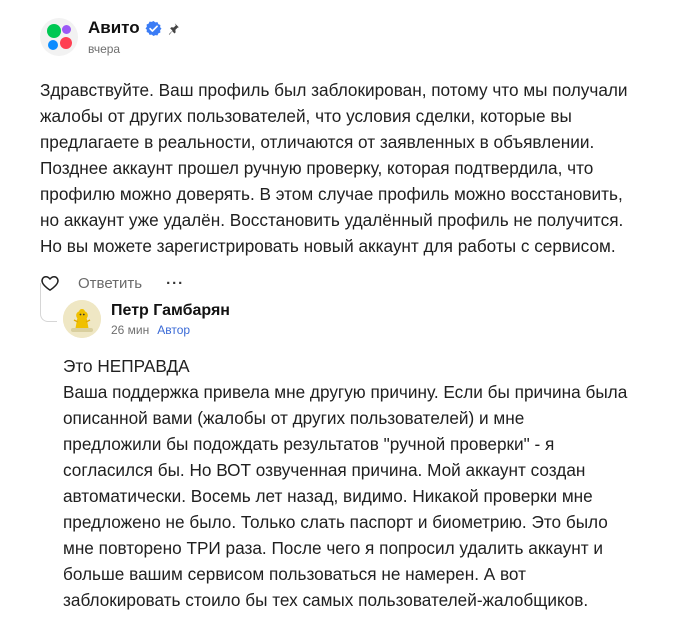 The image size is (700, 621). What do you see at coordinates (66, 43) in the screenshot?
I see `avito-logo-red-dot` at bounding box center [66, 43].